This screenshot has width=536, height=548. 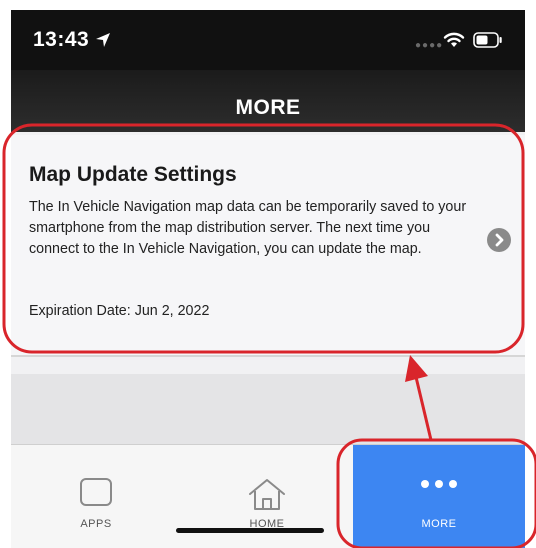 I want to click on tab-apps-label: APPS, so click(x=96, y=524).